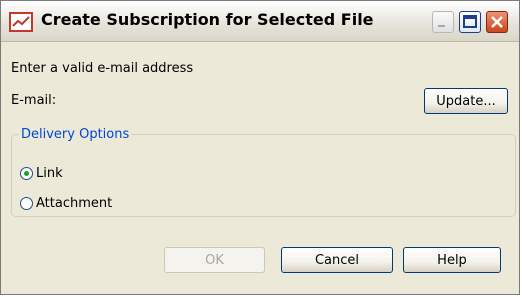 The height and width of the screenshot is (297, 522). I want to click on email-label: E-mail:, so click(34, 100).